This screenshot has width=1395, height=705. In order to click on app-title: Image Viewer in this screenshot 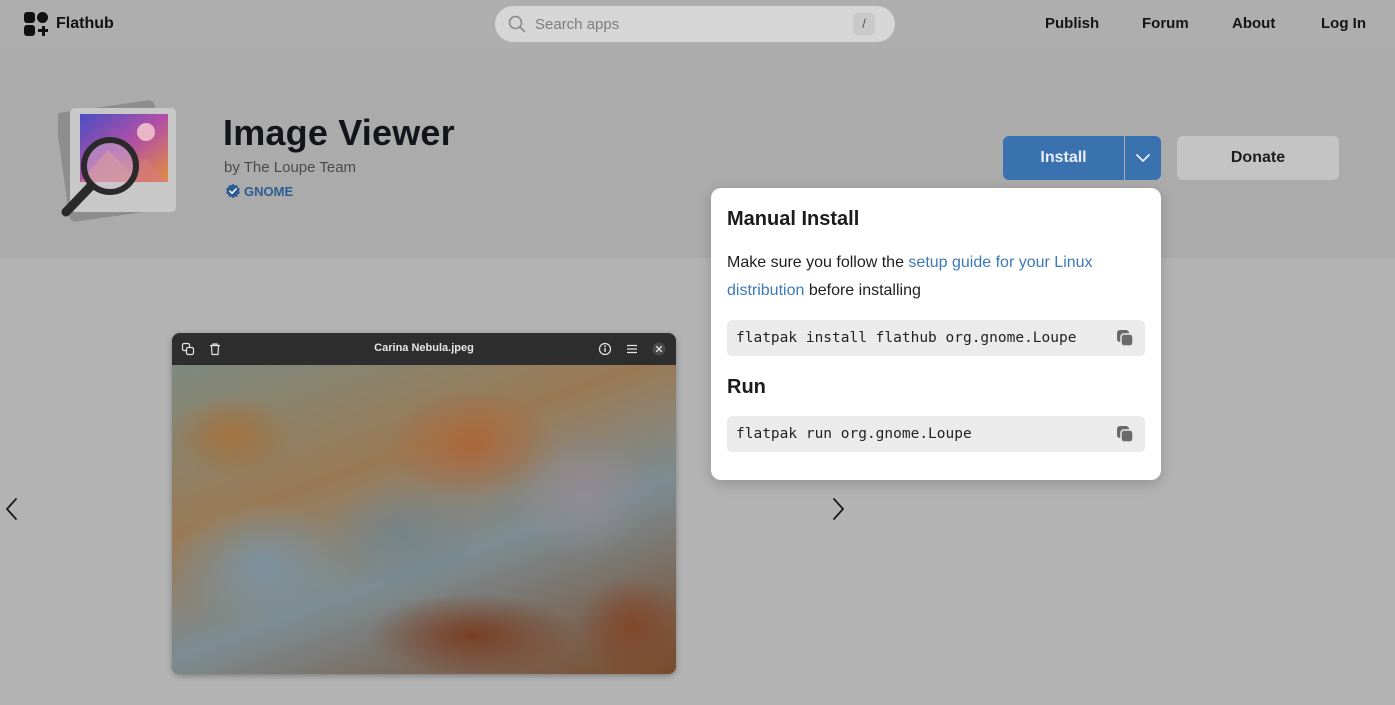, I will do `click(339, 132)`.